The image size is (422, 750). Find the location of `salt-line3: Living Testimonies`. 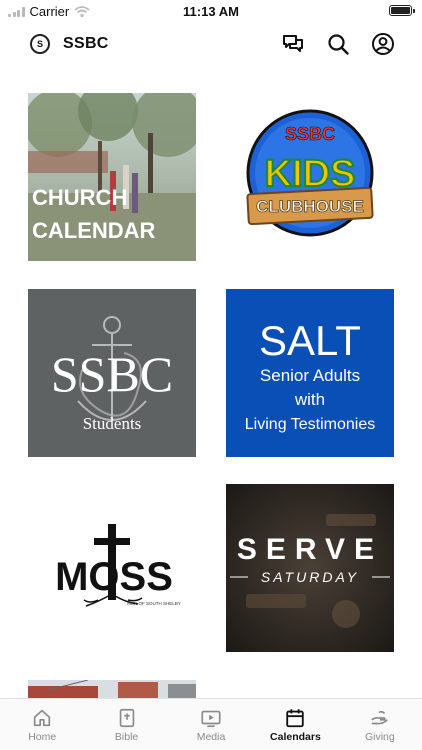

salt-line3: Living Testimonies is located at coordinates (310, 424).